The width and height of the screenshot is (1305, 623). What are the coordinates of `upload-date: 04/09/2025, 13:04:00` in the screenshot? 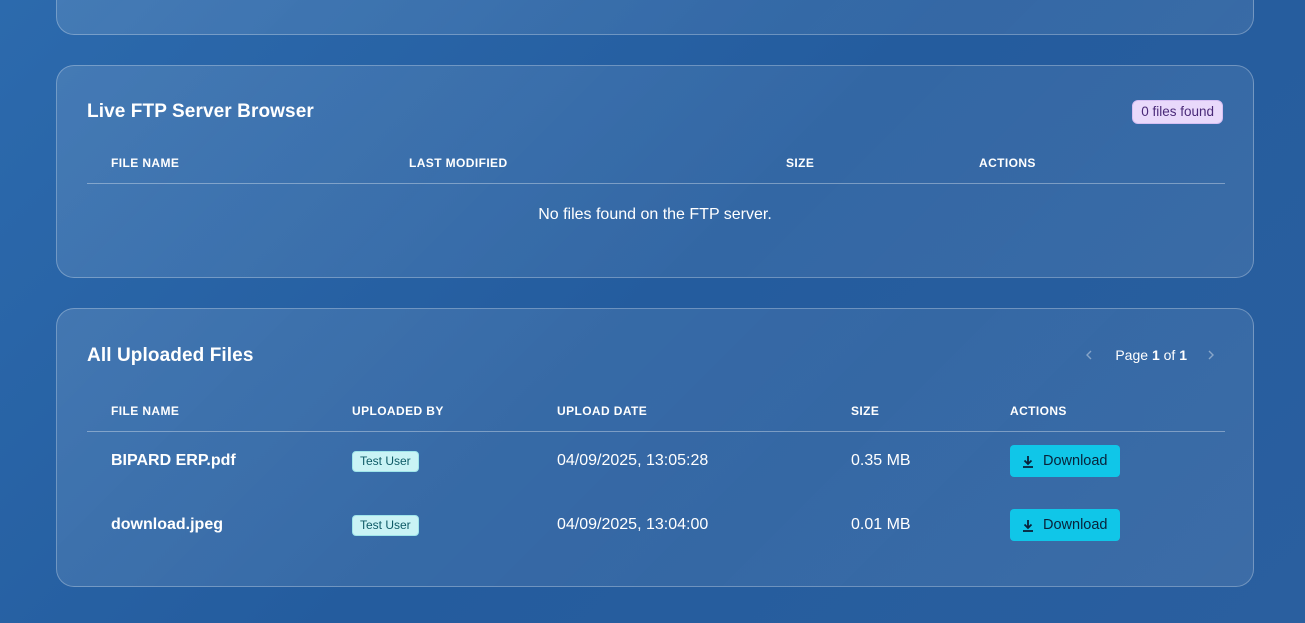 It's located at (633, 524).